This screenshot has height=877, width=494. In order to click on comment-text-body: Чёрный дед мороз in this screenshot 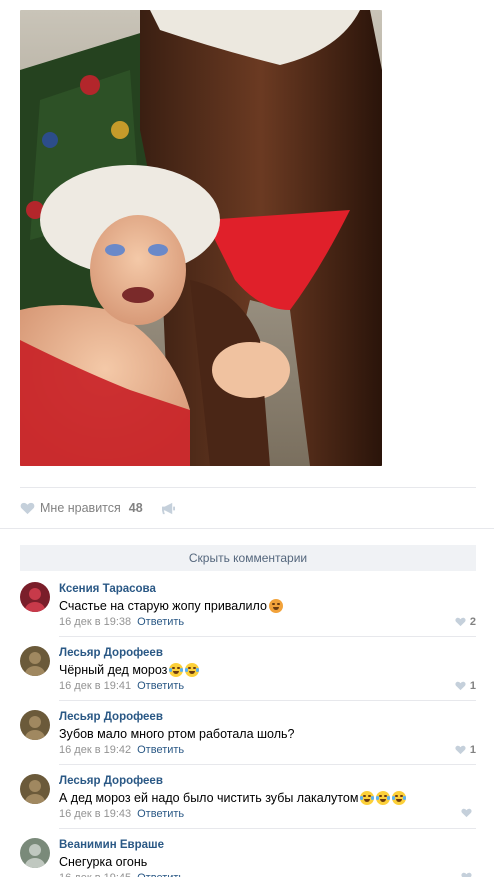, I will do `click(113, 670)`.